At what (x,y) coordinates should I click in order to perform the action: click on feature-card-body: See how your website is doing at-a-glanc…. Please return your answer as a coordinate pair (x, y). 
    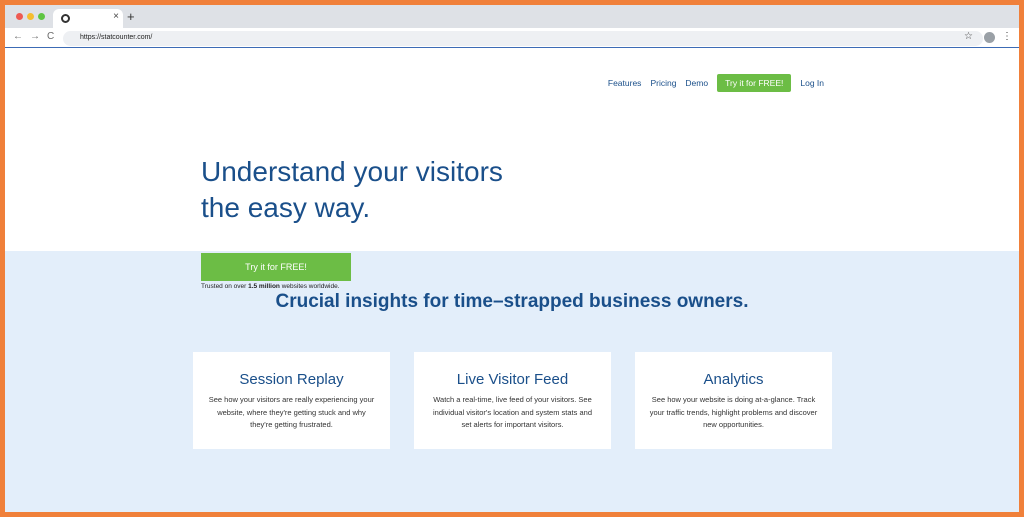
    Looking at the image, I should click on (733, 412).